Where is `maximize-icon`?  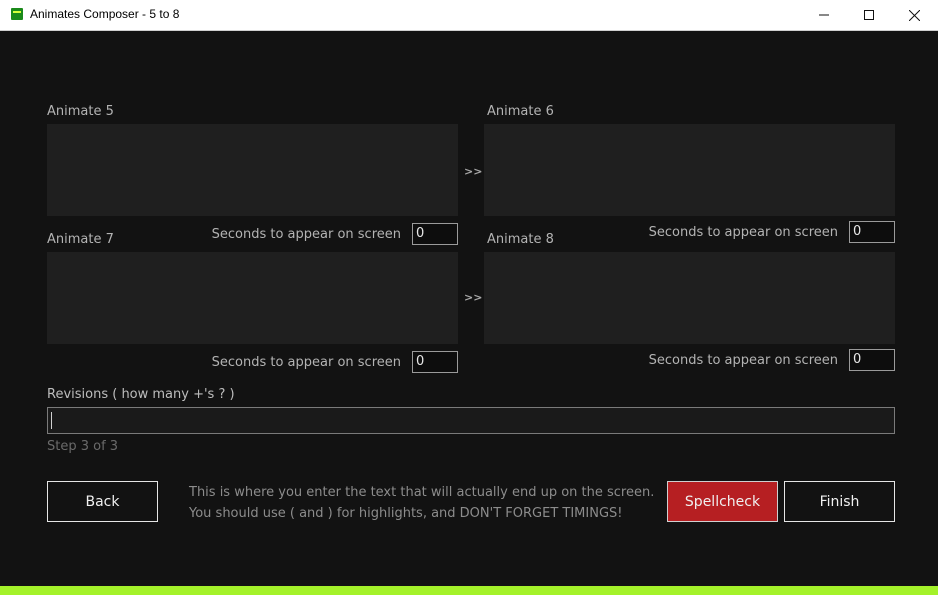 maximize-icon is located at coordinates (869, 15).